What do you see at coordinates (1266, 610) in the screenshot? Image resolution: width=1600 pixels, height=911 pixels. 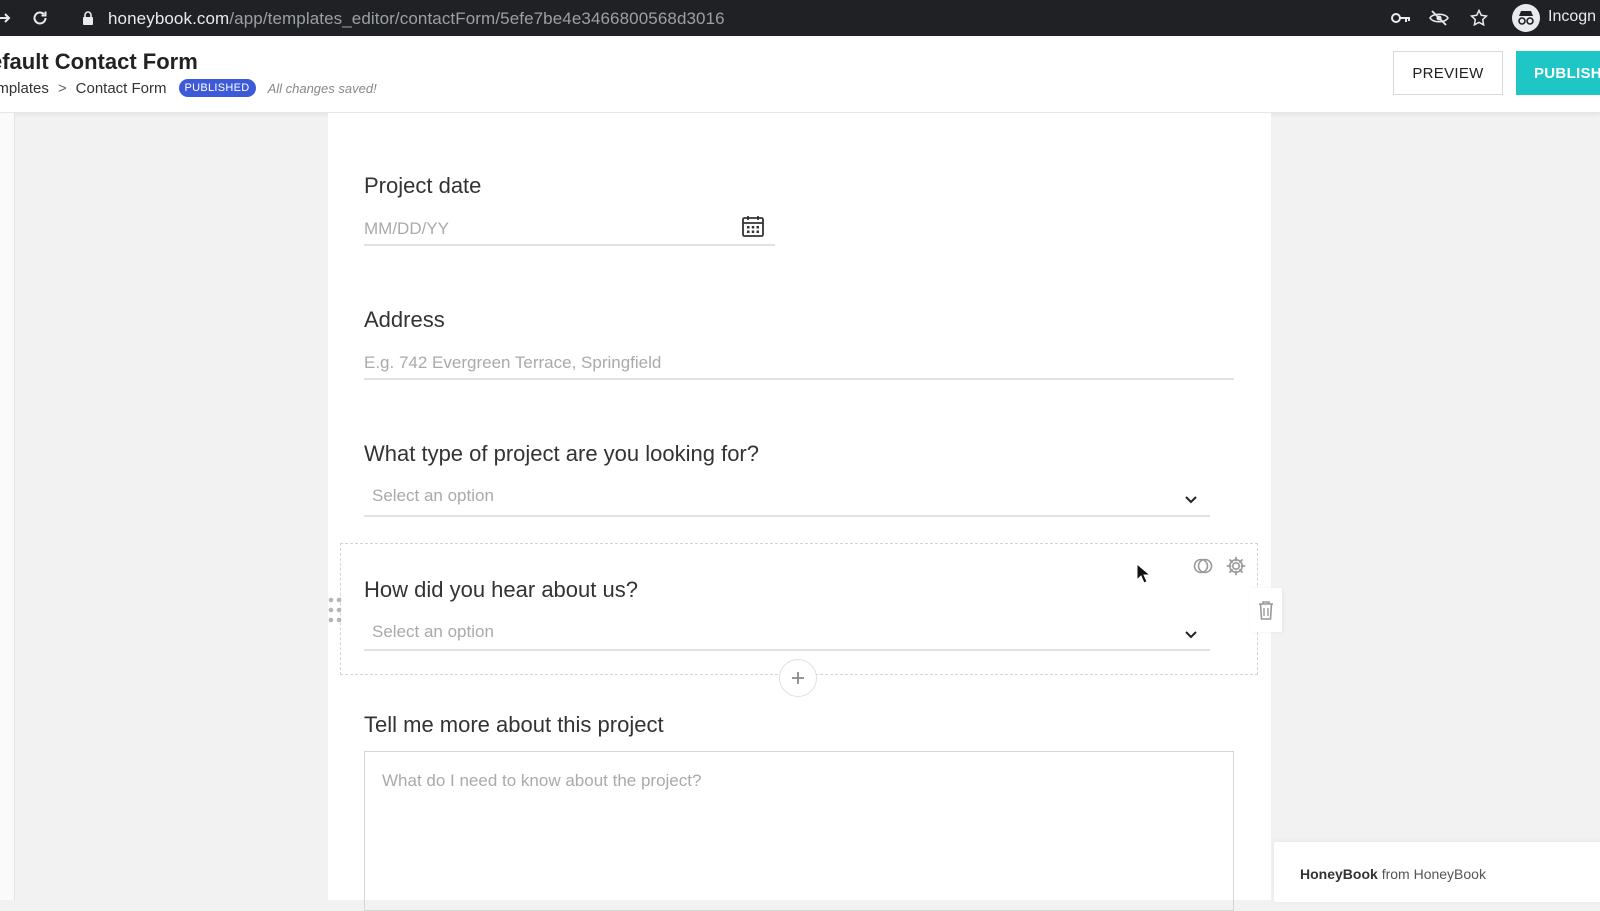 I see `trash-icon` at bounding box center [1266, 610].